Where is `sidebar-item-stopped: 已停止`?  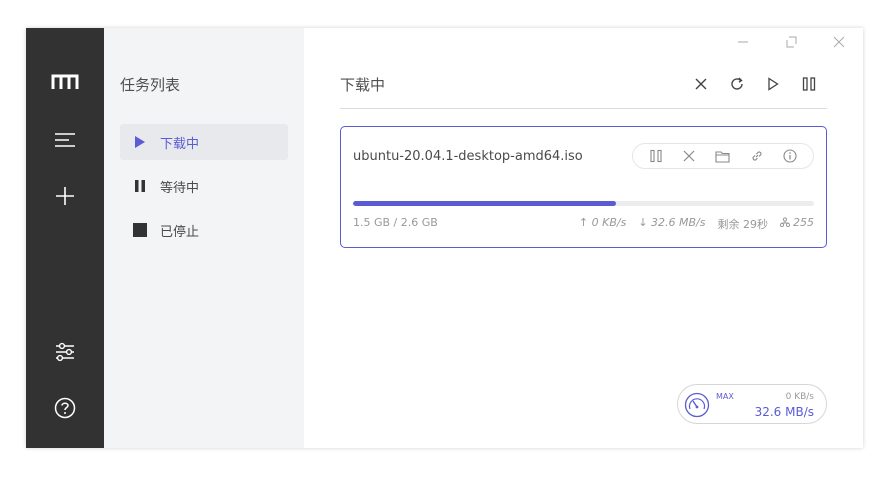 sidebar-item-stopped: 已停止 is located at coordinates (204, 230).